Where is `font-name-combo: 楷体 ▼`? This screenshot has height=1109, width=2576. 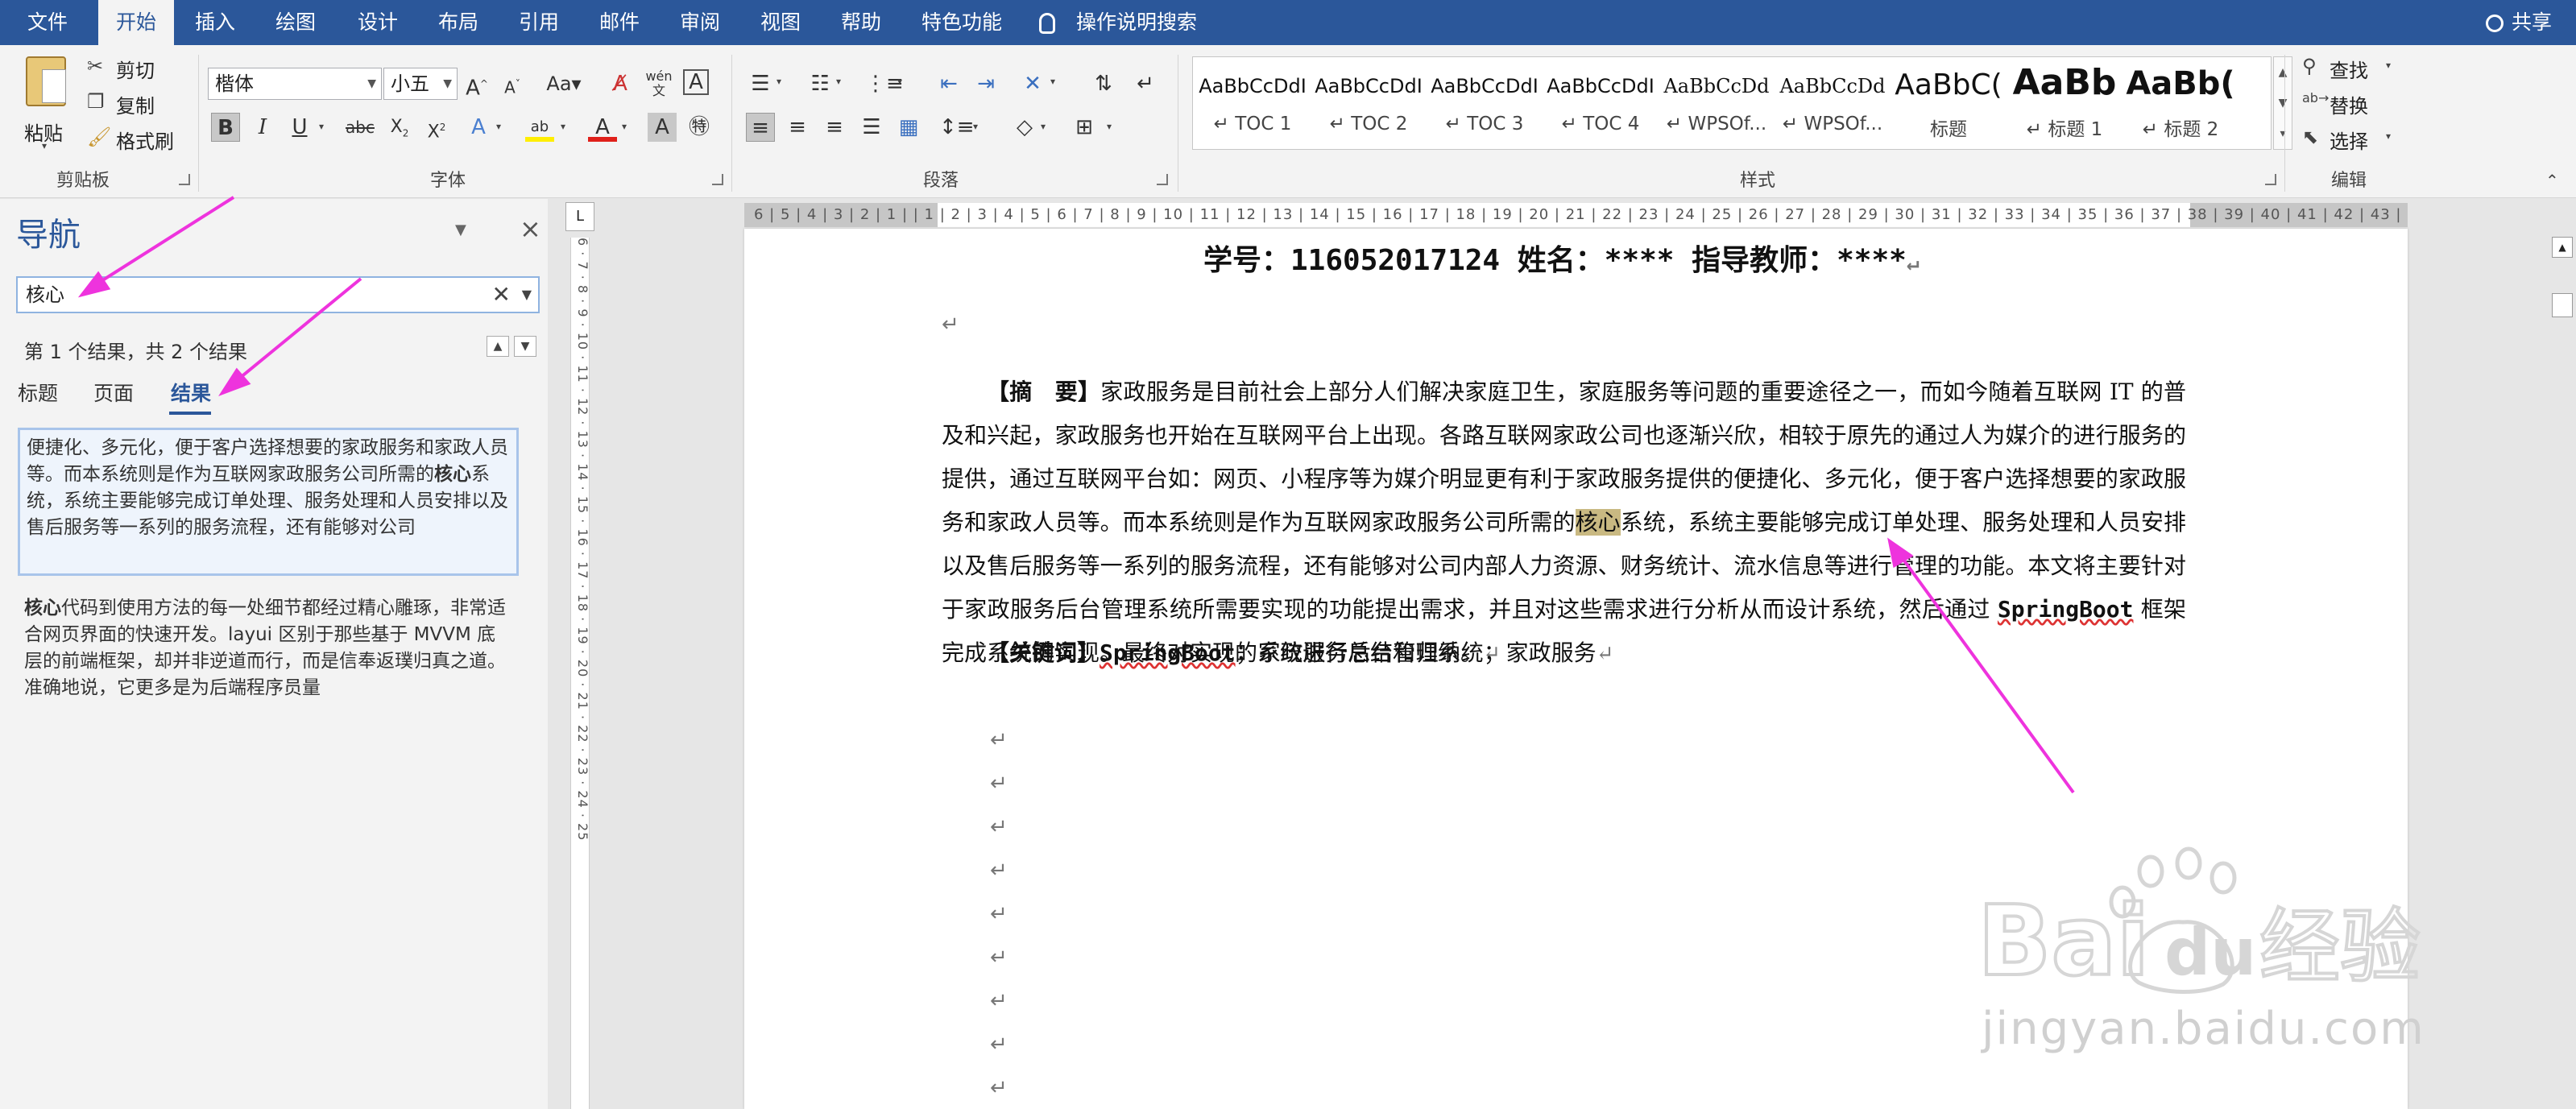 font-name-combo: 楷体 ▼ is located at coordinates (295, 84).